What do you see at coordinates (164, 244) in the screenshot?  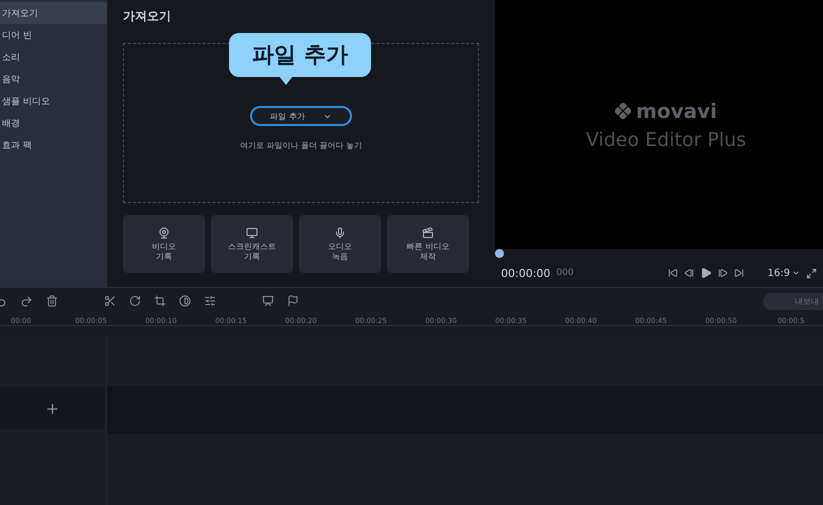 I see `record-action-button: 비디오 기록` at bounding box center [164, 244].